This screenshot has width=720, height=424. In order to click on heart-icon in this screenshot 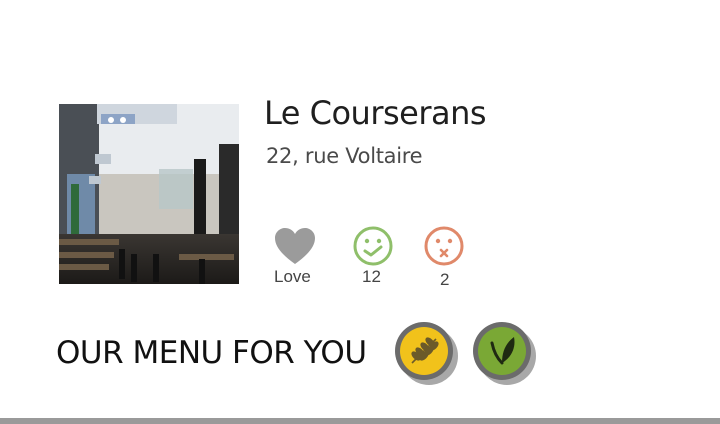, I will do `click(295, 246)`.